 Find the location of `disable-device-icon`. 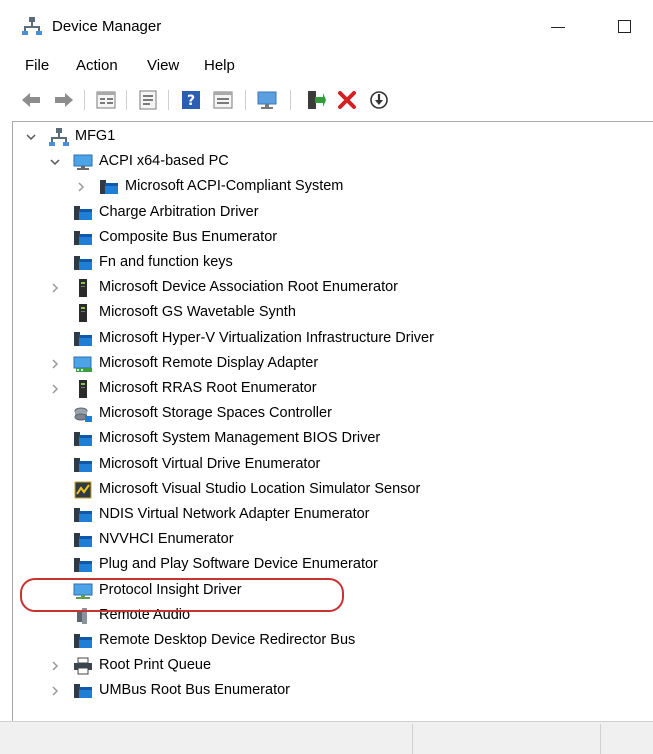

disable-device-icon is located at coordinates (379, 100).